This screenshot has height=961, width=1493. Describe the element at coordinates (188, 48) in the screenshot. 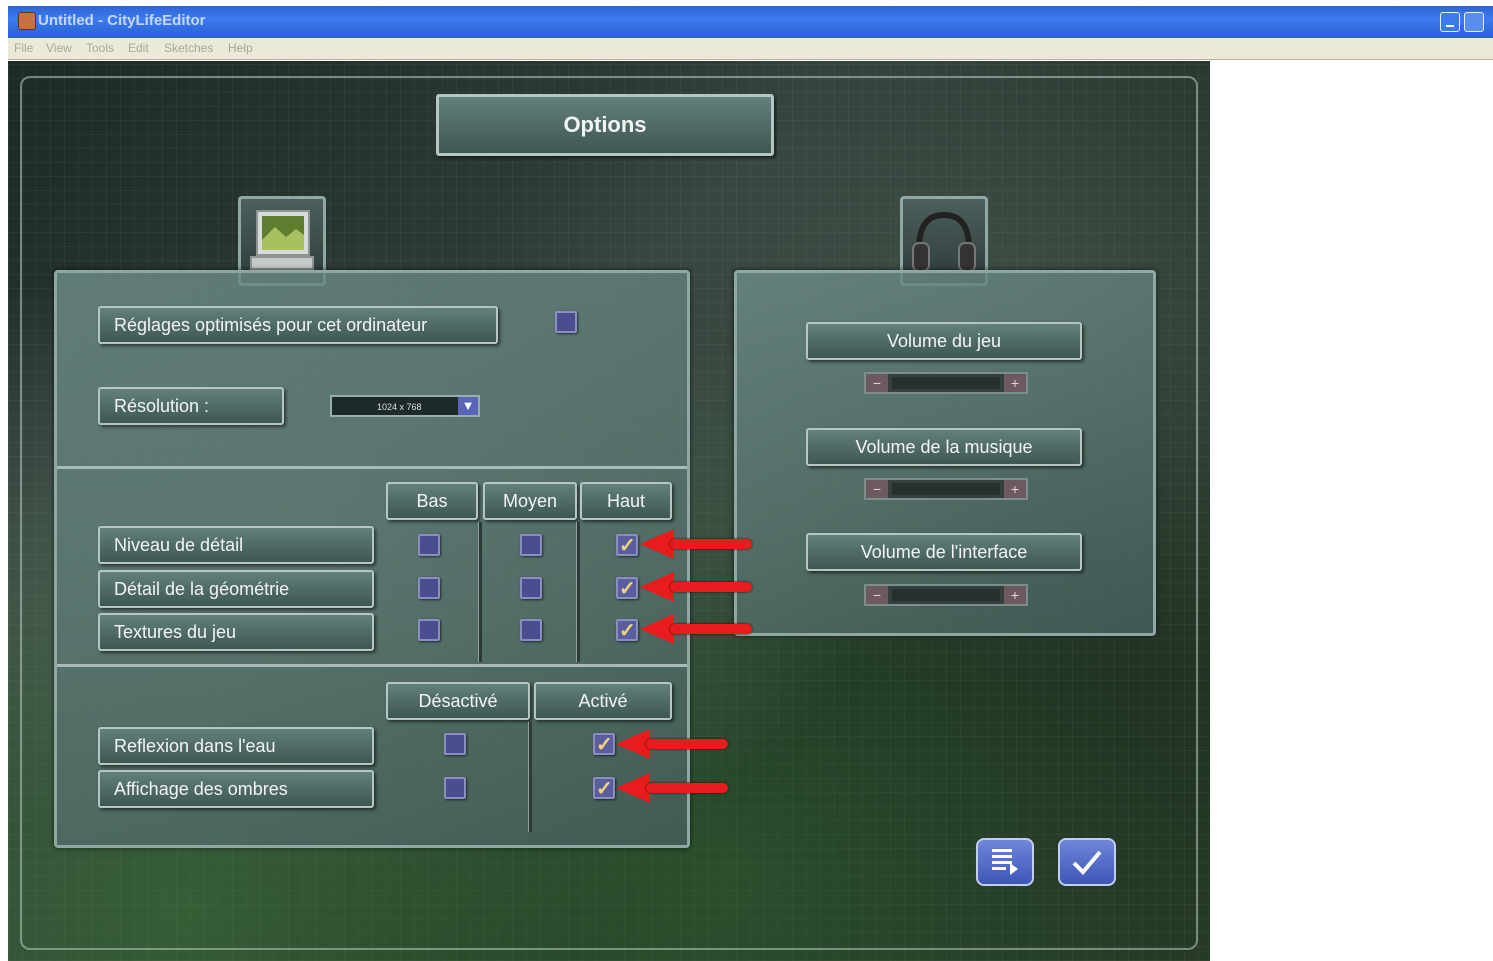

I see `menu-sketches: Sketches` at that location.